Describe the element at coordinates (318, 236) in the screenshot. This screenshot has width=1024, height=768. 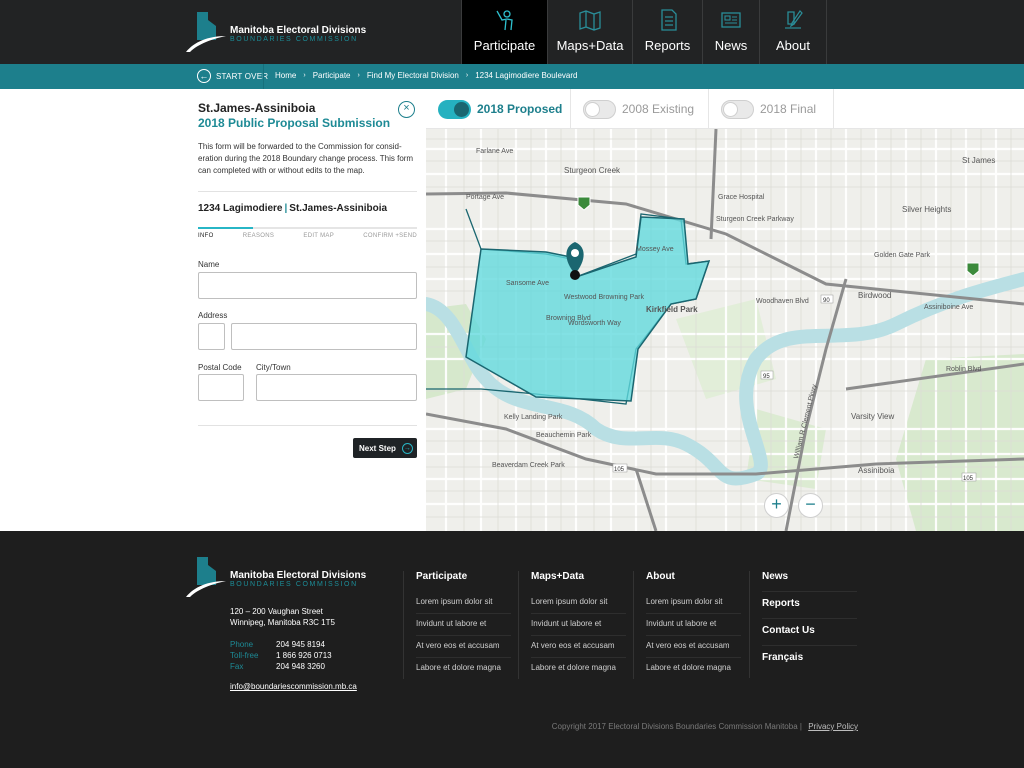
I see `step-edit-map: EDIT MAP` at that location.